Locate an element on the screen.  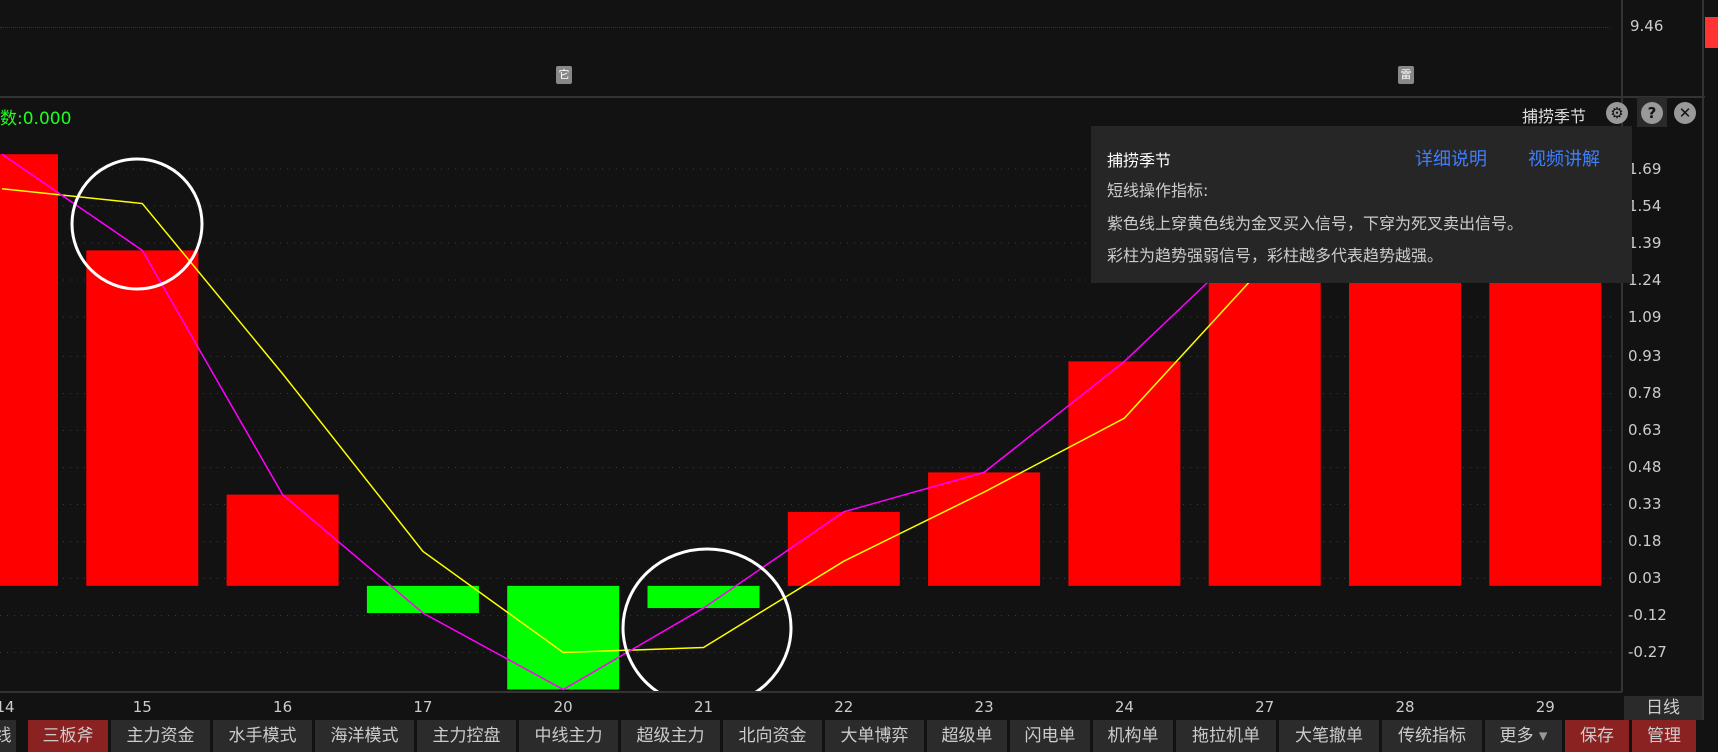
tab-indicator: 海洋模式 is located at coordinates (364, 736).